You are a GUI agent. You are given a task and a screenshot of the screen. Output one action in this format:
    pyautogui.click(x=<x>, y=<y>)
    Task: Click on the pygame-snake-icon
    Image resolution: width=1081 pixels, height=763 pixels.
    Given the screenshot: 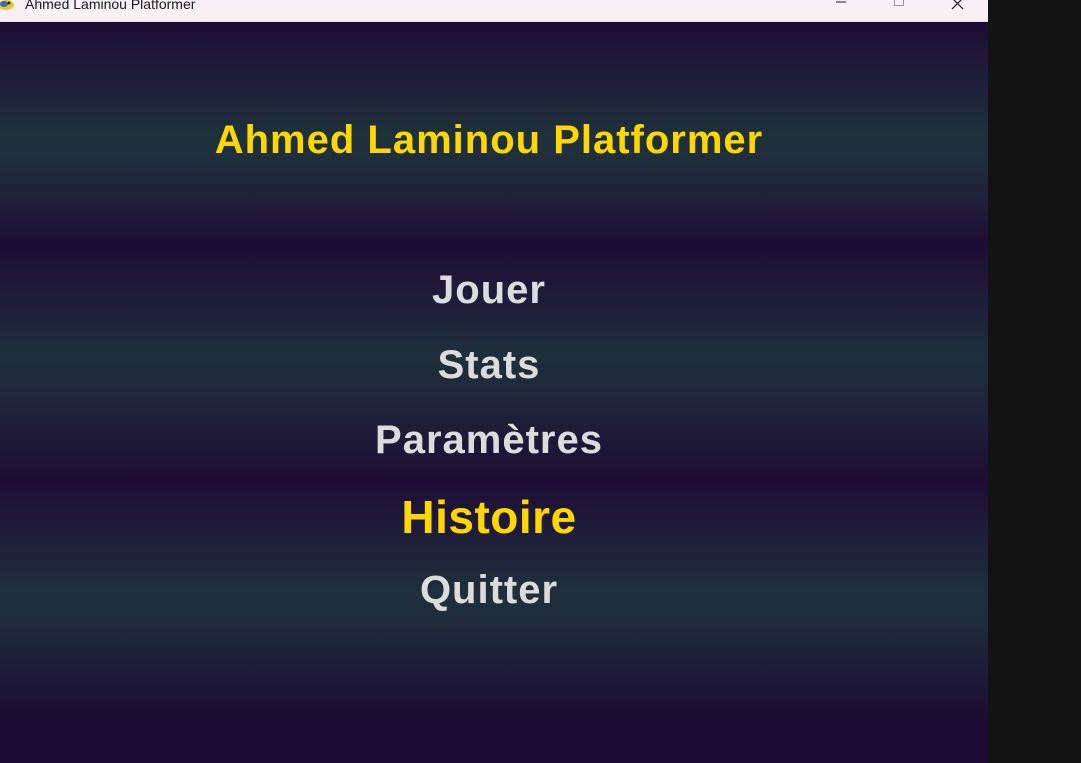 What is the action you would take?
    pyautogui.click(x=8, y=6)
    